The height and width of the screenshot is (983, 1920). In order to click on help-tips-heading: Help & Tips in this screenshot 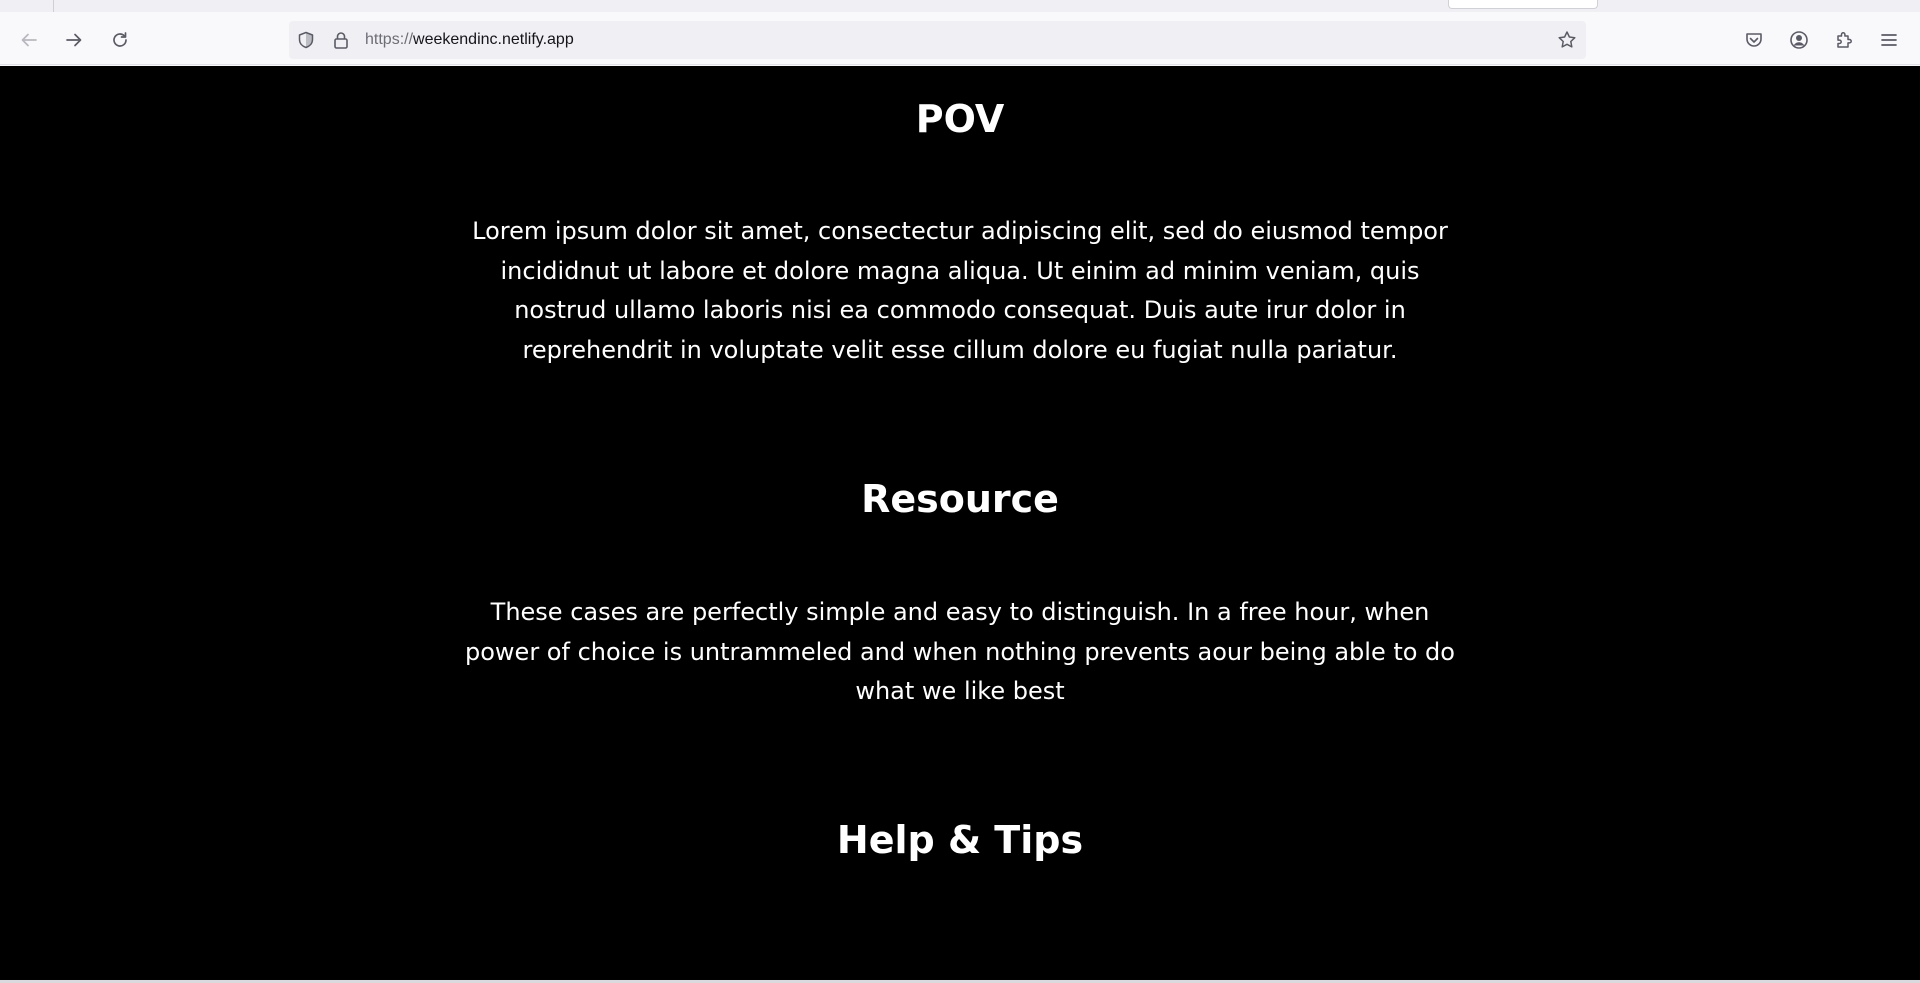, I will do `click(960, 840)`.